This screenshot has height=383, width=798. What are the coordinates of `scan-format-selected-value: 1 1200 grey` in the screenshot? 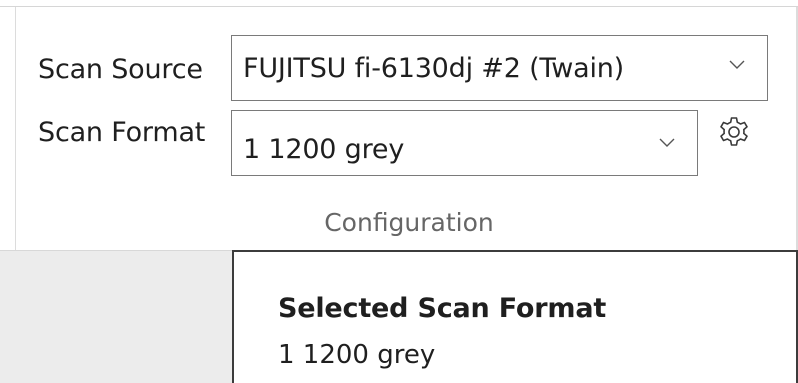 It's located at (324, 149).